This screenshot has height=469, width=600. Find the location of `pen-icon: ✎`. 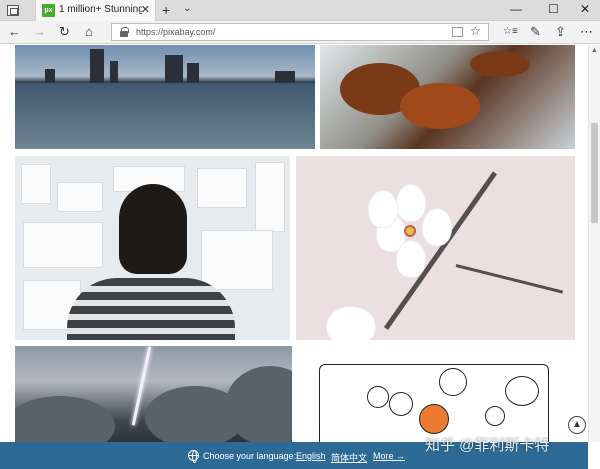

pen-icon: ✎ is located at coordinates (535, 32).